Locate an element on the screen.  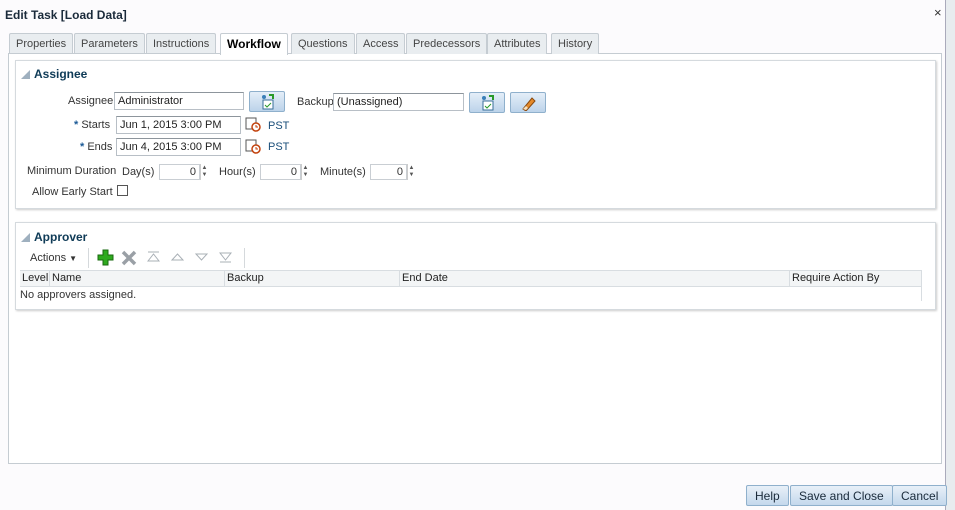
clear-backup-button is located at coordinates (528, 102).